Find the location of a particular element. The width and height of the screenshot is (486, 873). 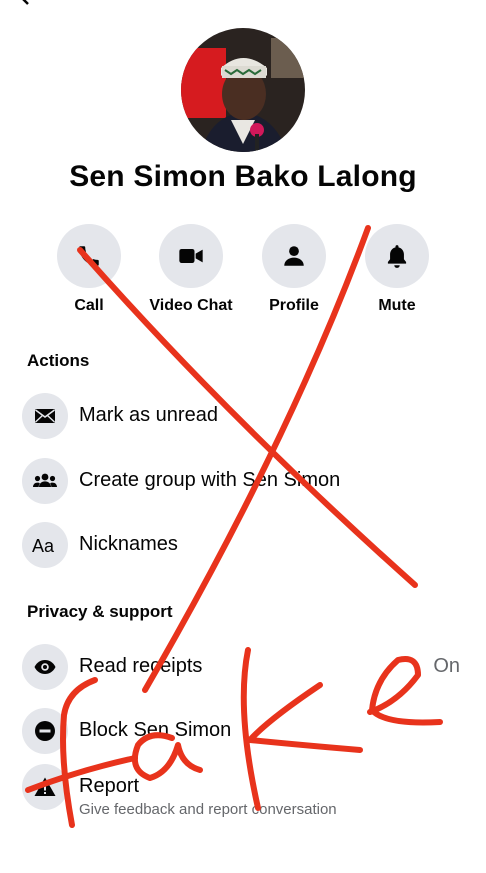

create-group-row: Create group with Sen Simon is located at coordinates (247, 483).